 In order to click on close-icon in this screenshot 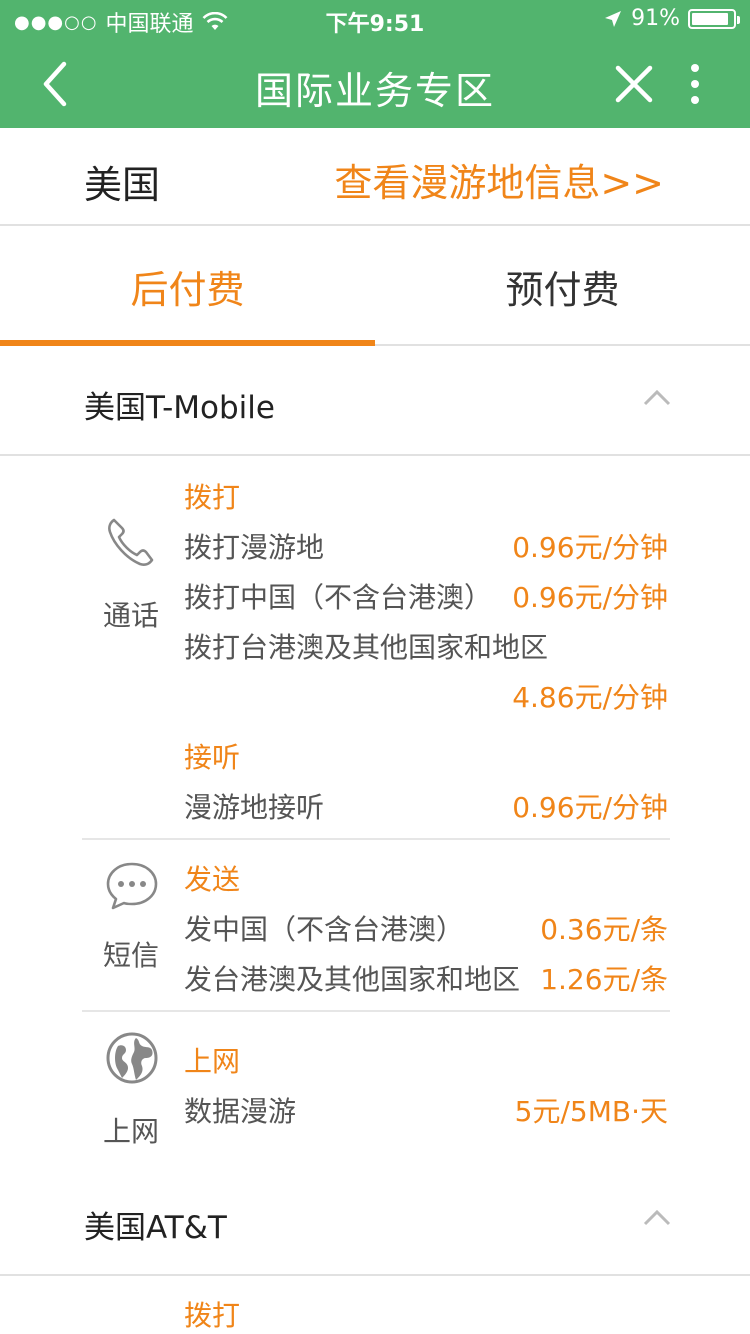, I will do `click(634, 84)`.